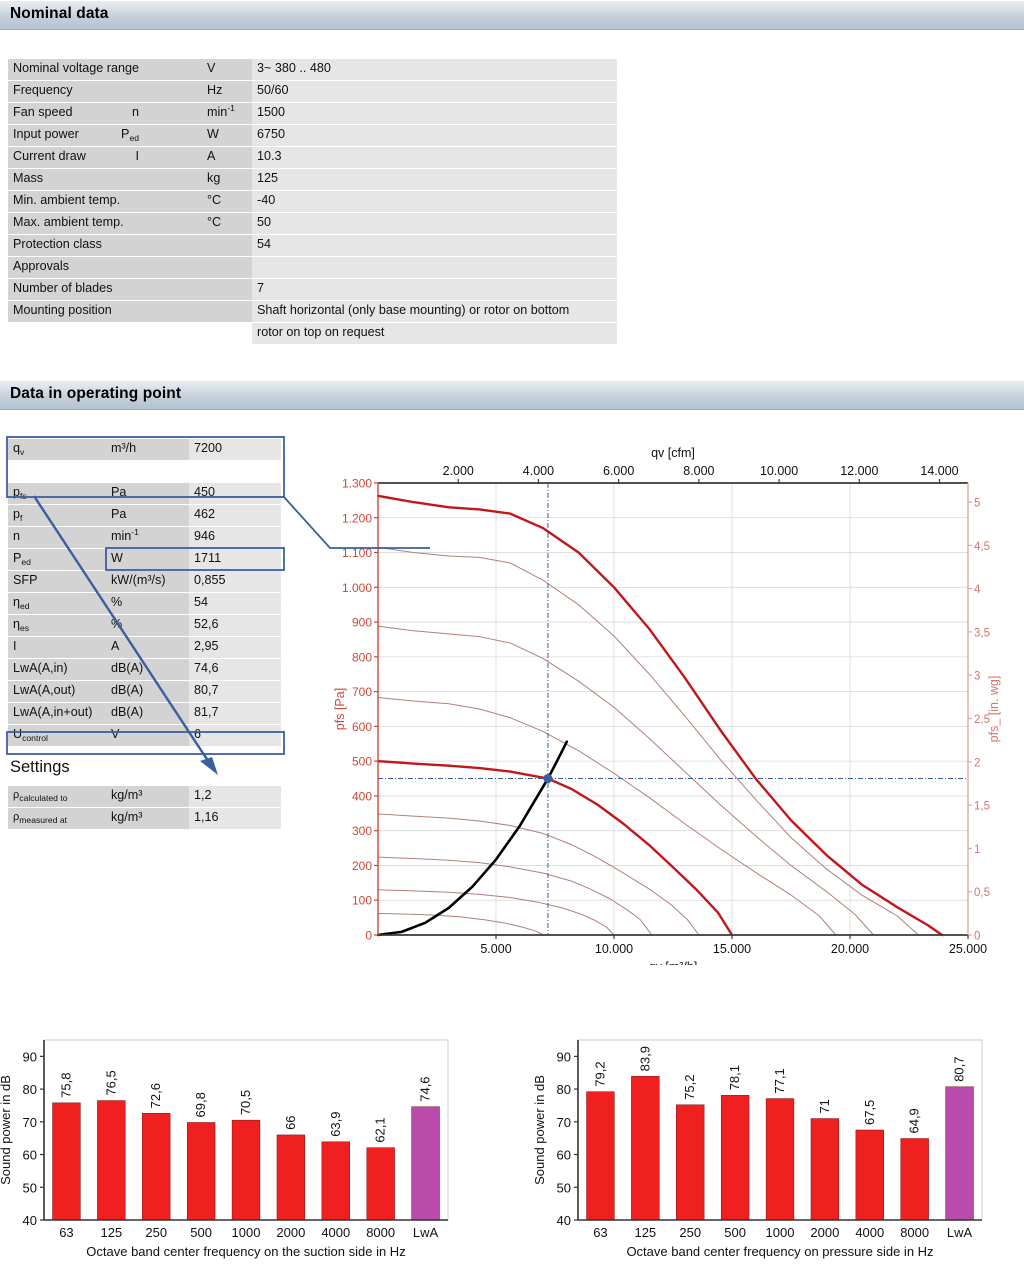 The width and height of the screenshot is (1024, 1264). Describe the element at coordinates (147, 818) in the screenshot. I see `settings-row-unit: kg/m³` at that location.